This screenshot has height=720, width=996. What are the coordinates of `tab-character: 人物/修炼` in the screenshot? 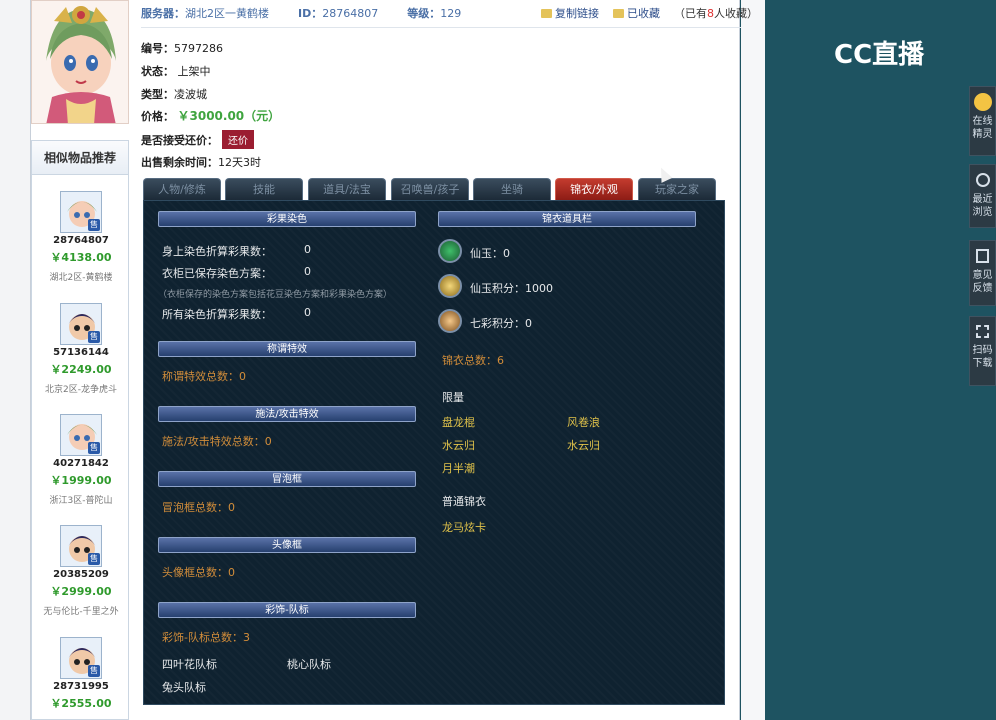 It's located at (182, 189).